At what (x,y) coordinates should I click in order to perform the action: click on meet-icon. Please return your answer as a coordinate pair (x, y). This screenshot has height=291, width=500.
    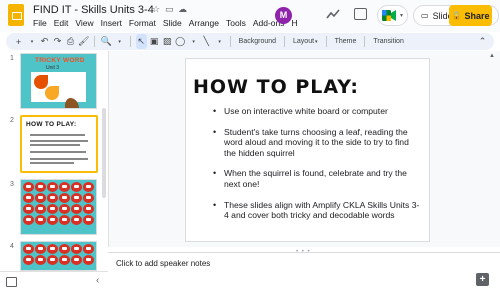
    Looking at the image, I should click on (389, 15).